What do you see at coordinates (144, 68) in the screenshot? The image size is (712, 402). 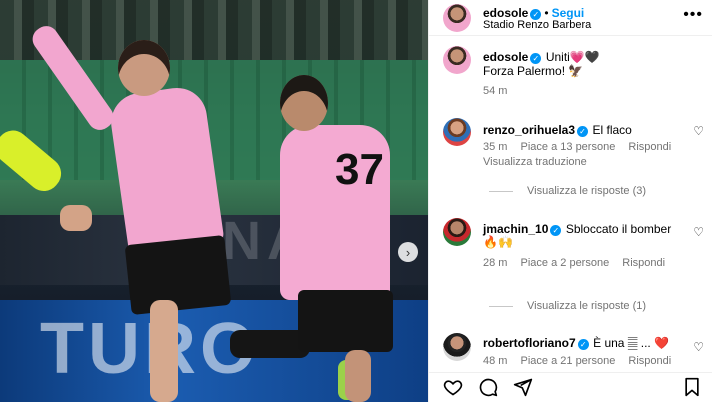 I see `player-celebrating-head` at bounding box center [144, 68].